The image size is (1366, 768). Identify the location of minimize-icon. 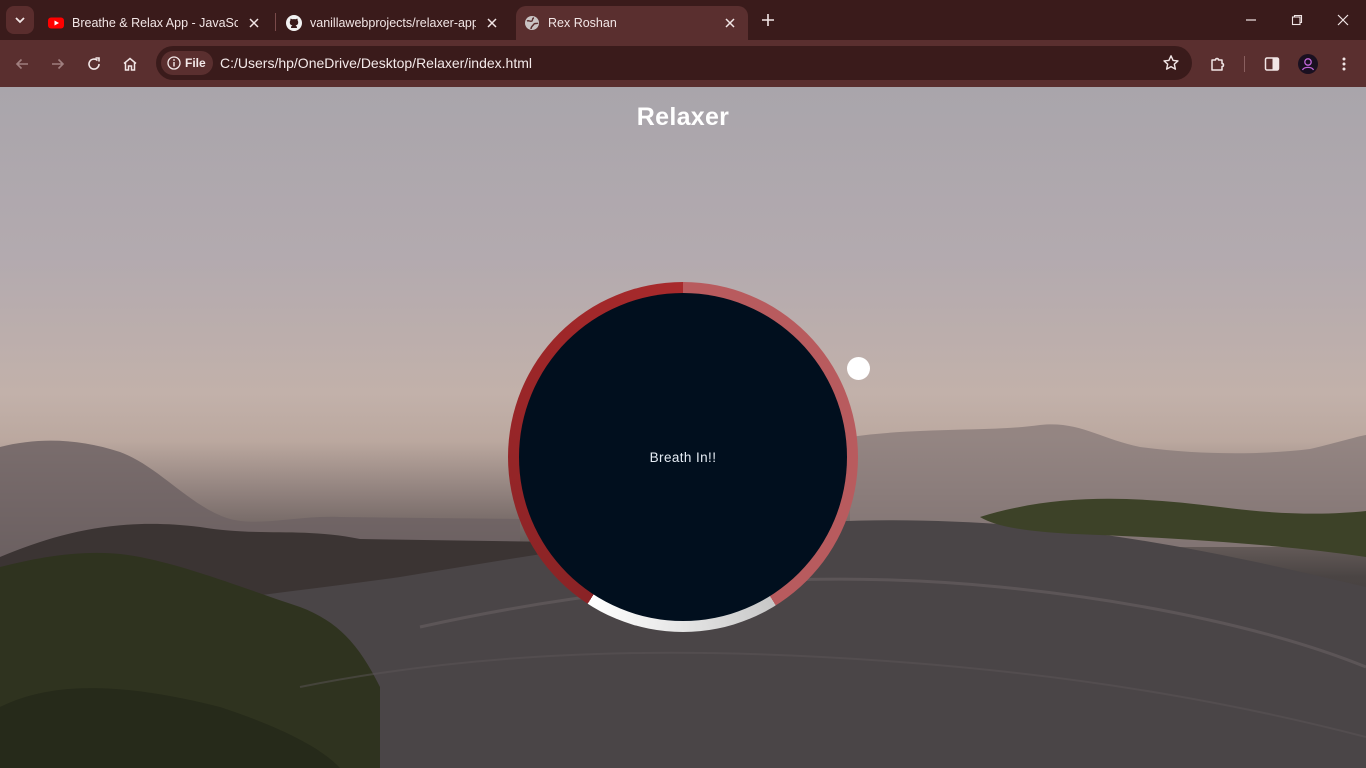
(1251, 20).